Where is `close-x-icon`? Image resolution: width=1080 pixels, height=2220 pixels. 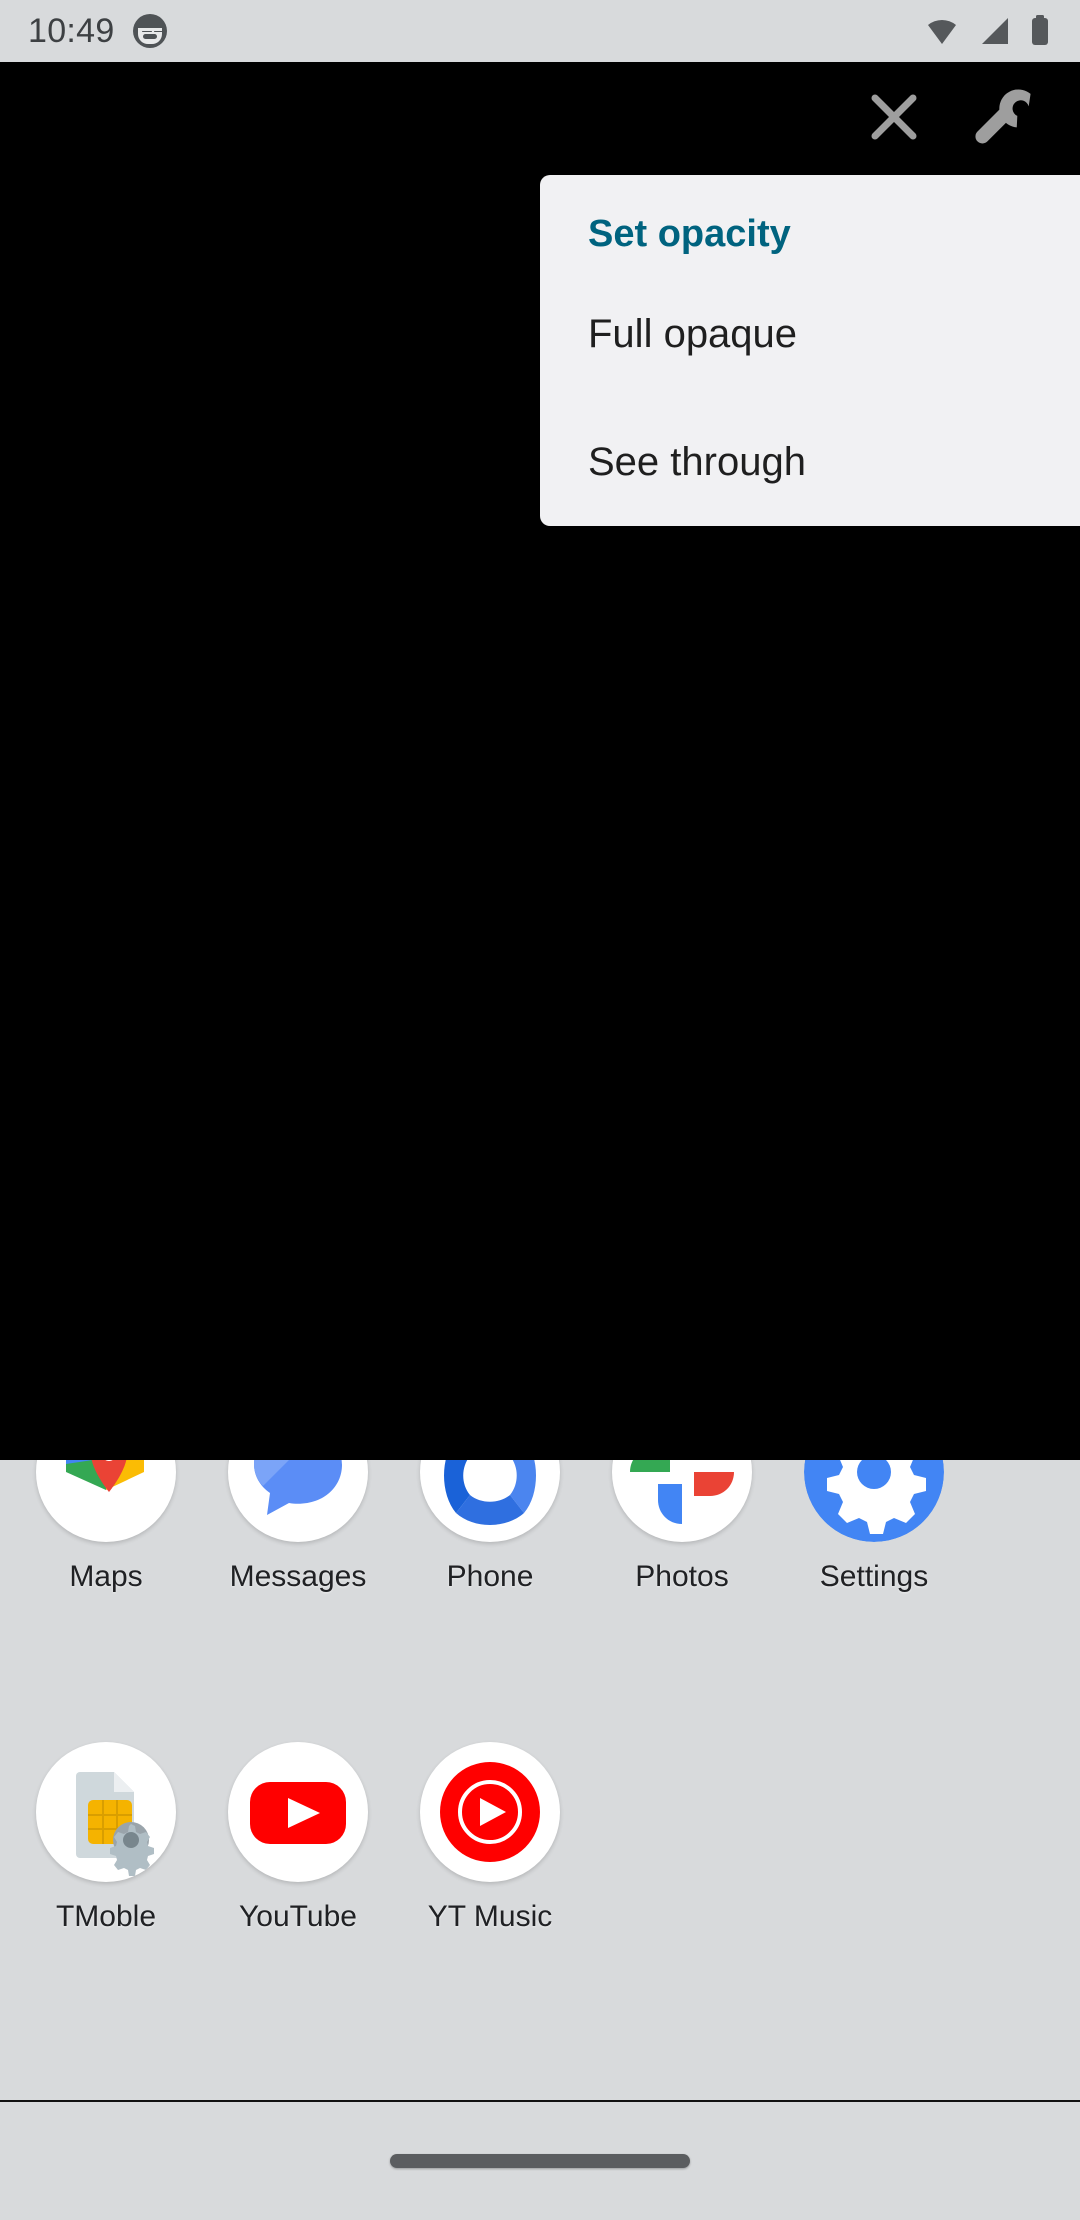
close-x-icon is located at coordinates (894, 117).